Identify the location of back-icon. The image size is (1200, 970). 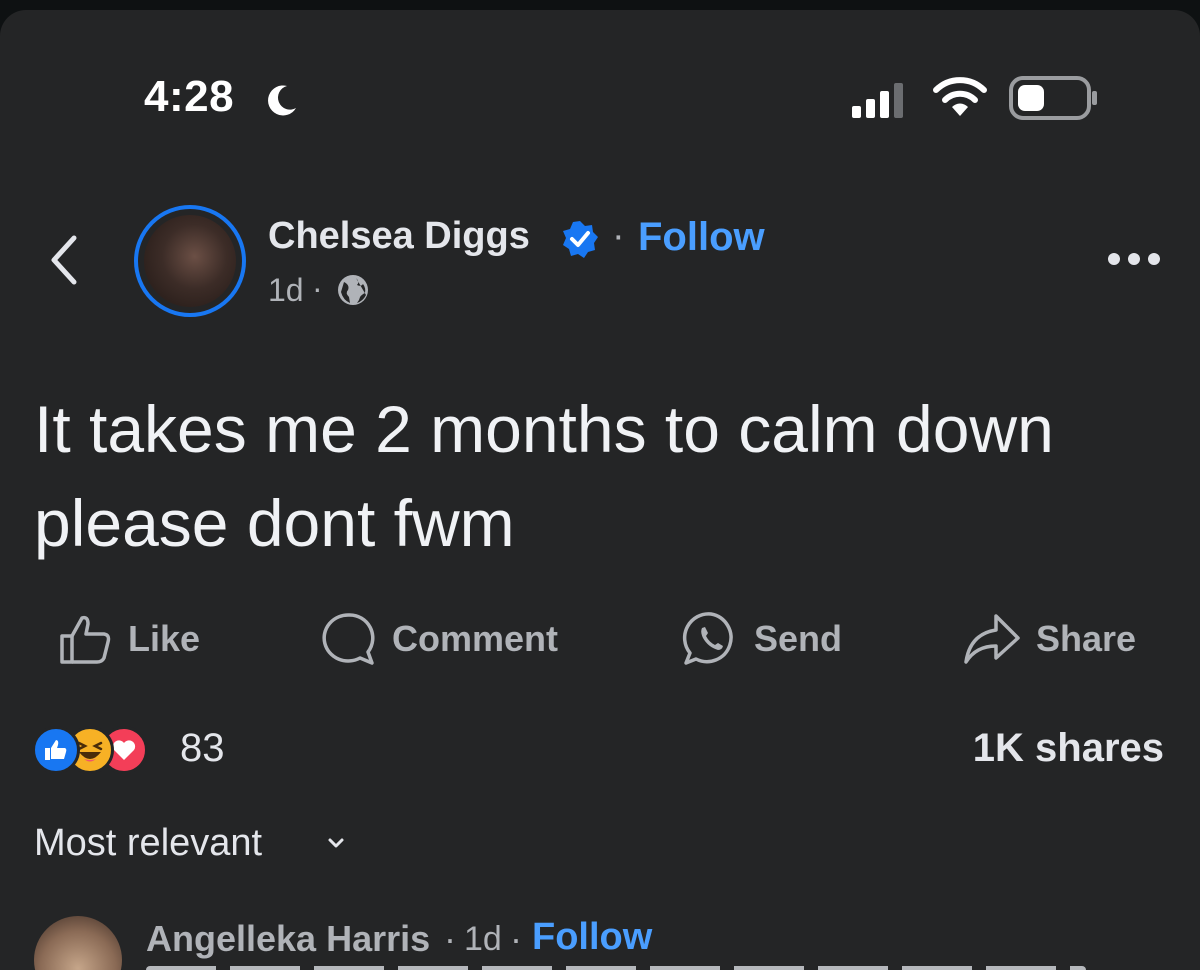
(64, 260).